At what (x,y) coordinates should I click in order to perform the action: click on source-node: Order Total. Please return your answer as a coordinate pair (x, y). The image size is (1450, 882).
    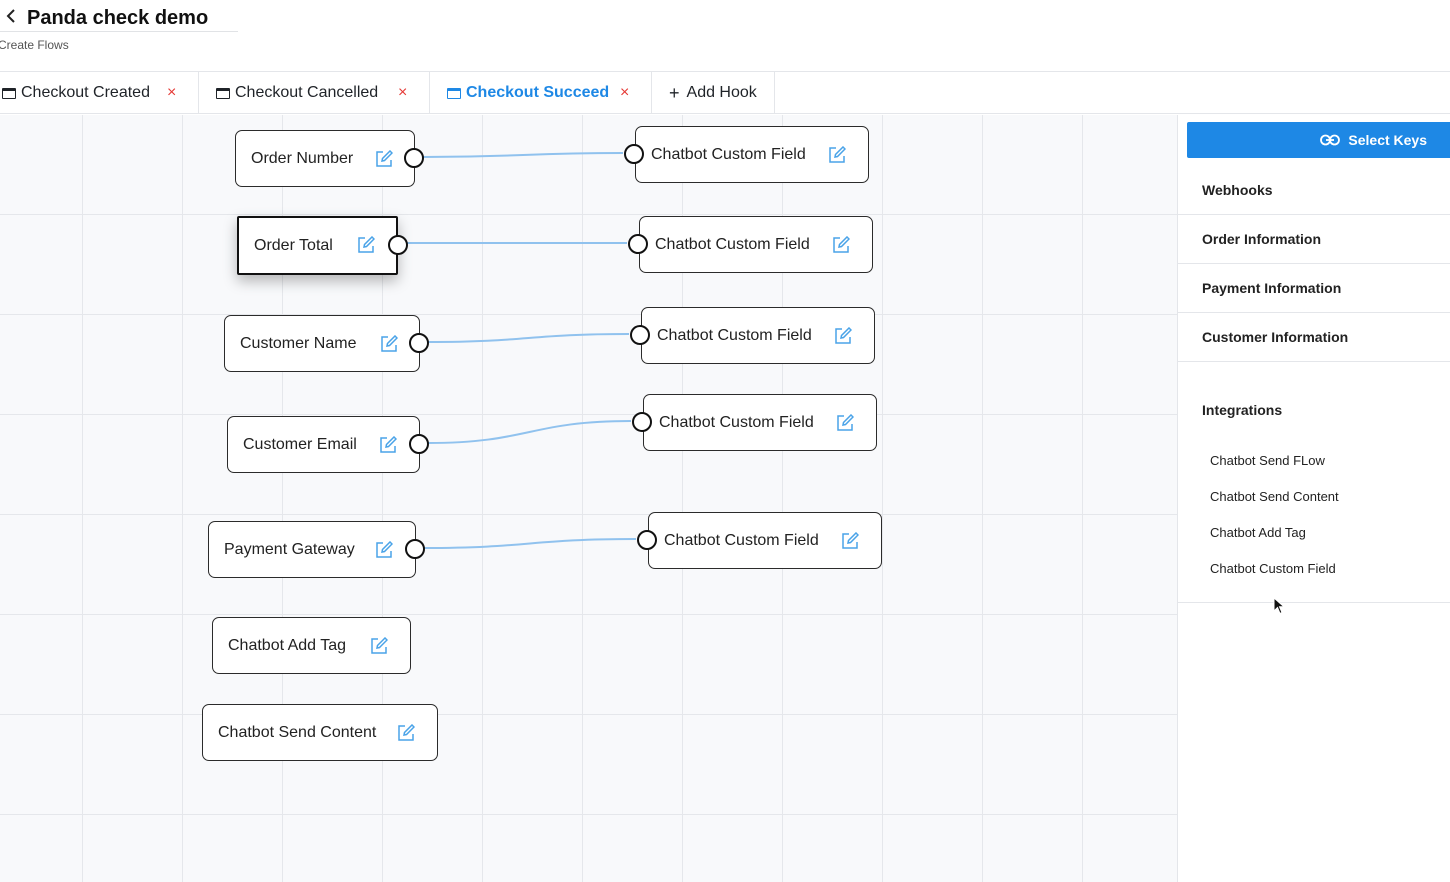
    Looking at the image, I should click on (322, 245).